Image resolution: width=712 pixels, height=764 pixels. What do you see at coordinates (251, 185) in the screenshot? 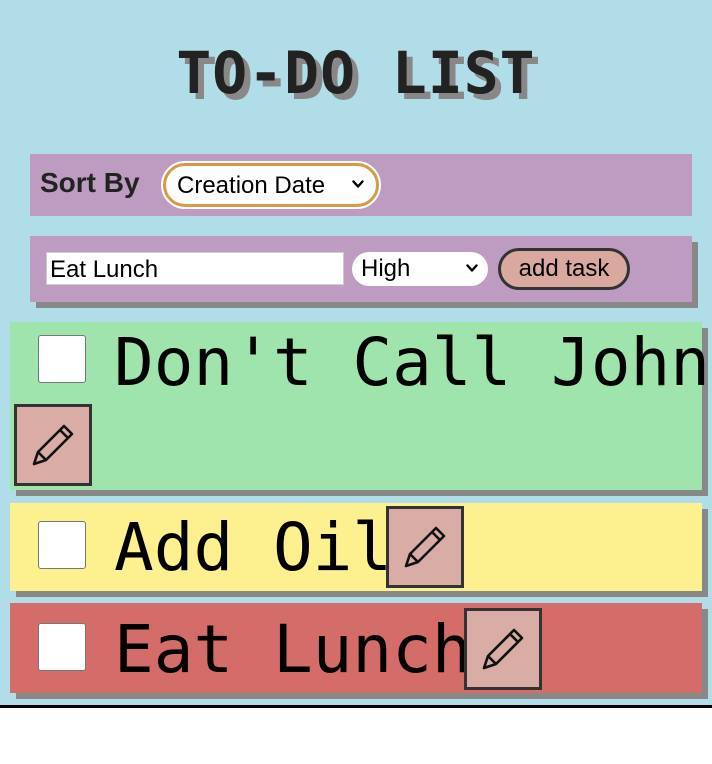
I see `sort-select-value: Creation Date` at bounding box center [251, 185].